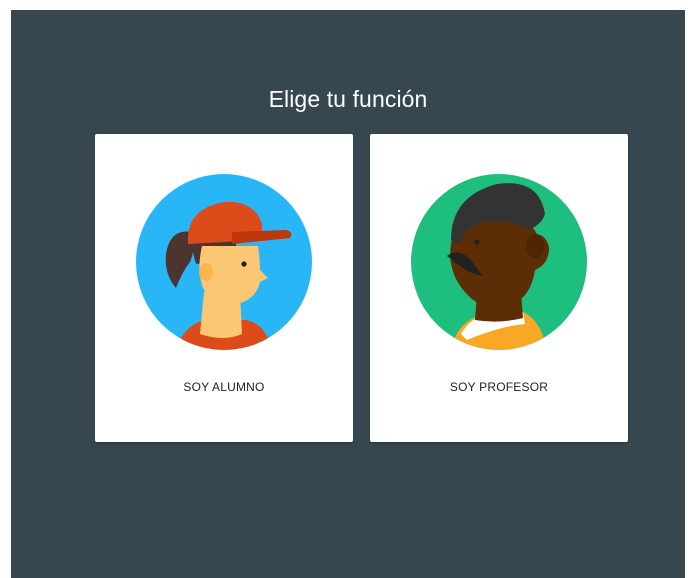  I want to click on student-role-label: SOY ALUMNO, so click(224, 387).